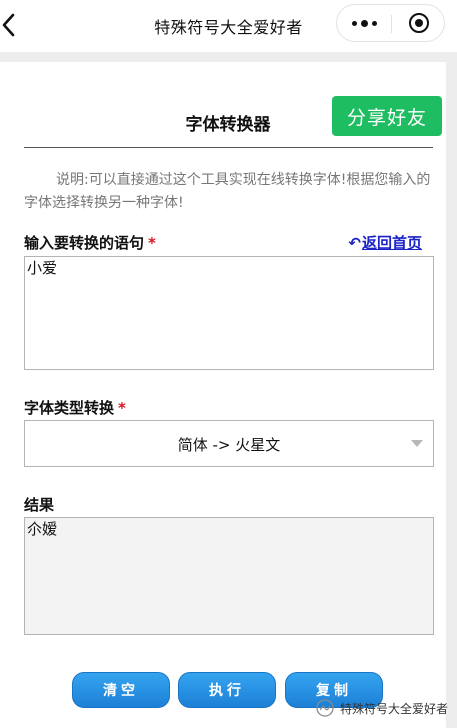 The width and height of the screenshot is (457, 728). Describe the element at coordinates (69, 408) in the screenshot. I see `font-type-label-text: 字体类型转换` at that location.